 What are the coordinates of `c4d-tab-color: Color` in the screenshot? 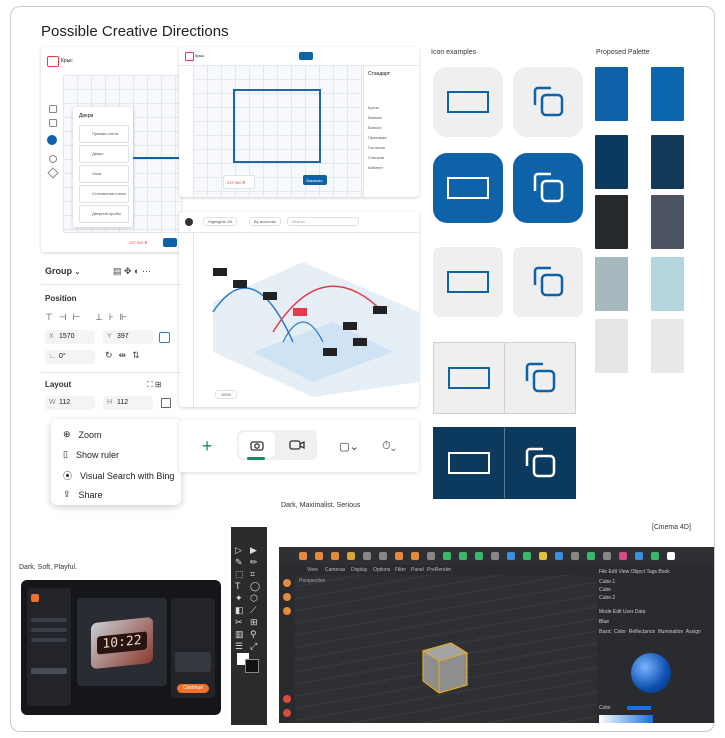 It's located at (620, 632).